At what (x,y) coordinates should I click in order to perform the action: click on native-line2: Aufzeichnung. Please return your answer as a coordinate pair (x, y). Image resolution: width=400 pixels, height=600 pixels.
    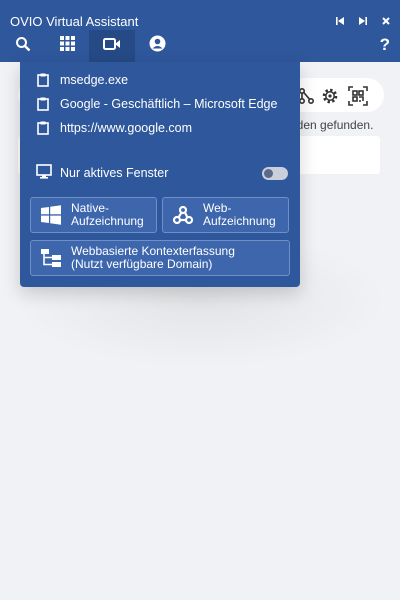
    Looking at the image, I should click on (107, 221).